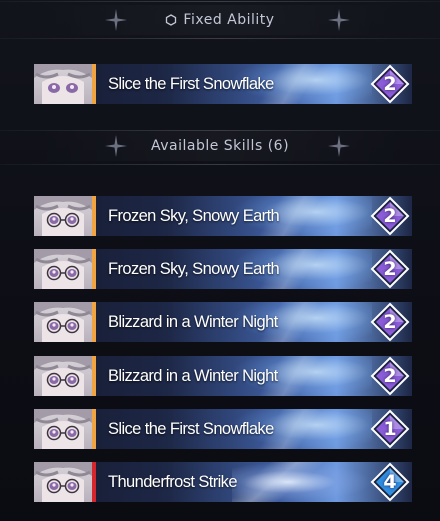 The image size is (440, 521). I want to click on skill-cost-badge: 1, so click(390, 429).